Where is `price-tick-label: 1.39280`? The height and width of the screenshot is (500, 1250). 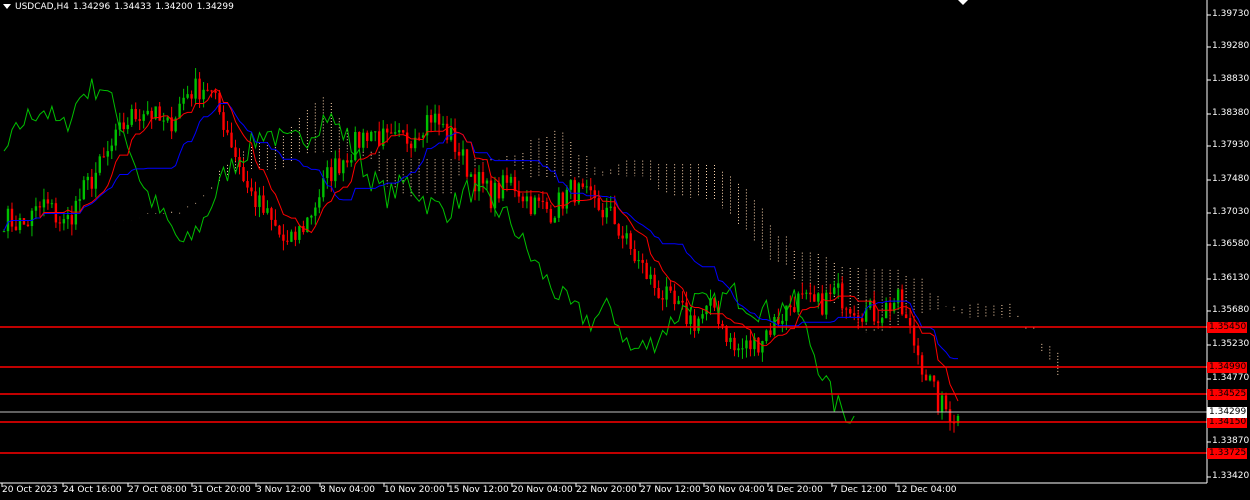
price-tick-label: 1.39280 is located at coordinates (1231, 46).